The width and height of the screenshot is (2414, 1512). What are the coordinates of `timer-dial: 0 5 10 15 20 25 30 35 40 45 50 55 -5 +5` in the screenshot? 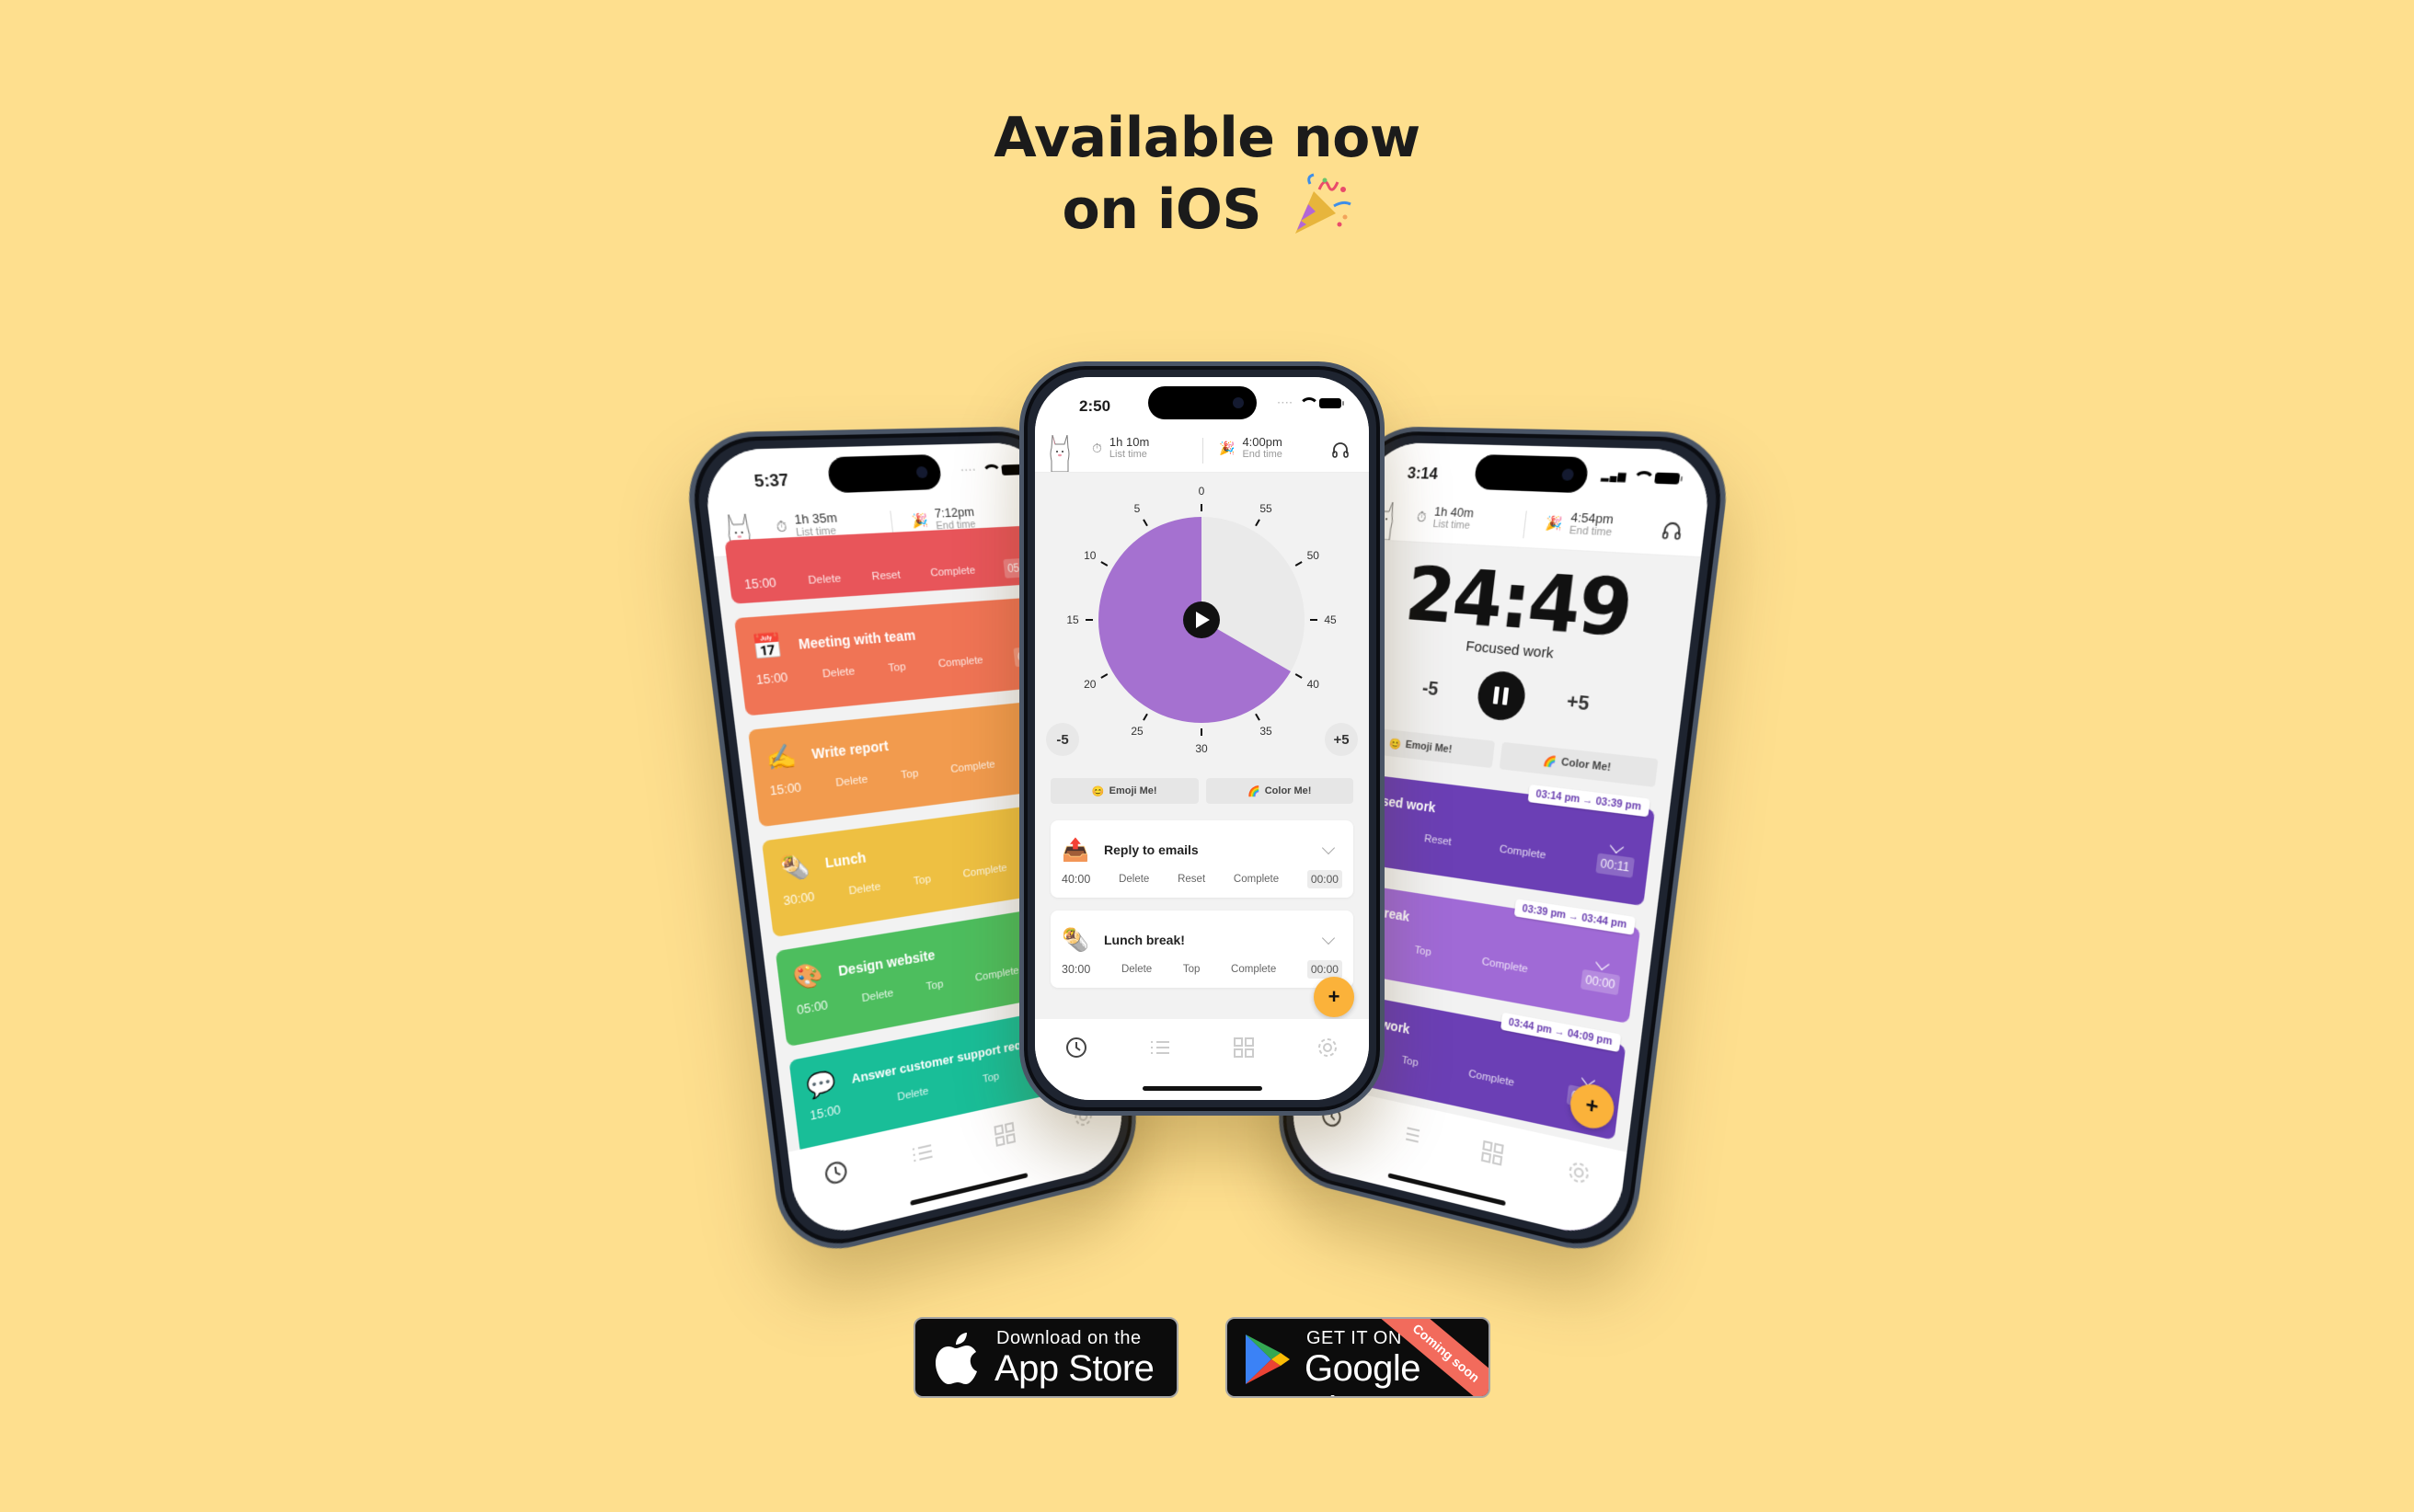 It's located at (1202, 624).